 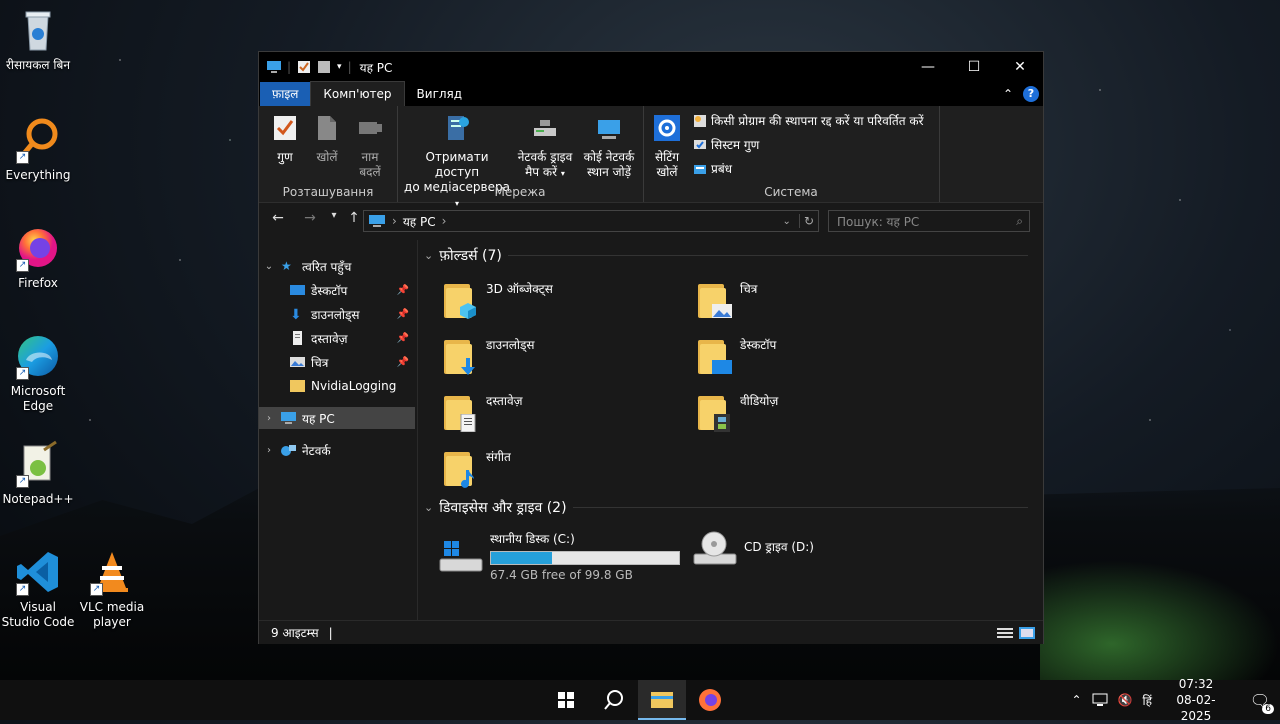 What do you see at coordinates (1125, 700) in the screenshot?
I see `volume-muted-icon: 🔇` at bounding box center [1125, 700].